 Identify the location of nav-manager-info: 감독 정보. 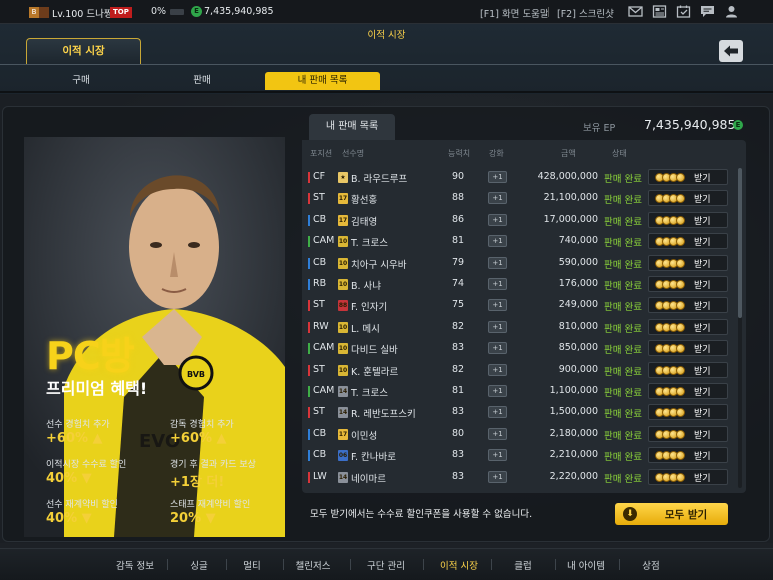
(135, 565).